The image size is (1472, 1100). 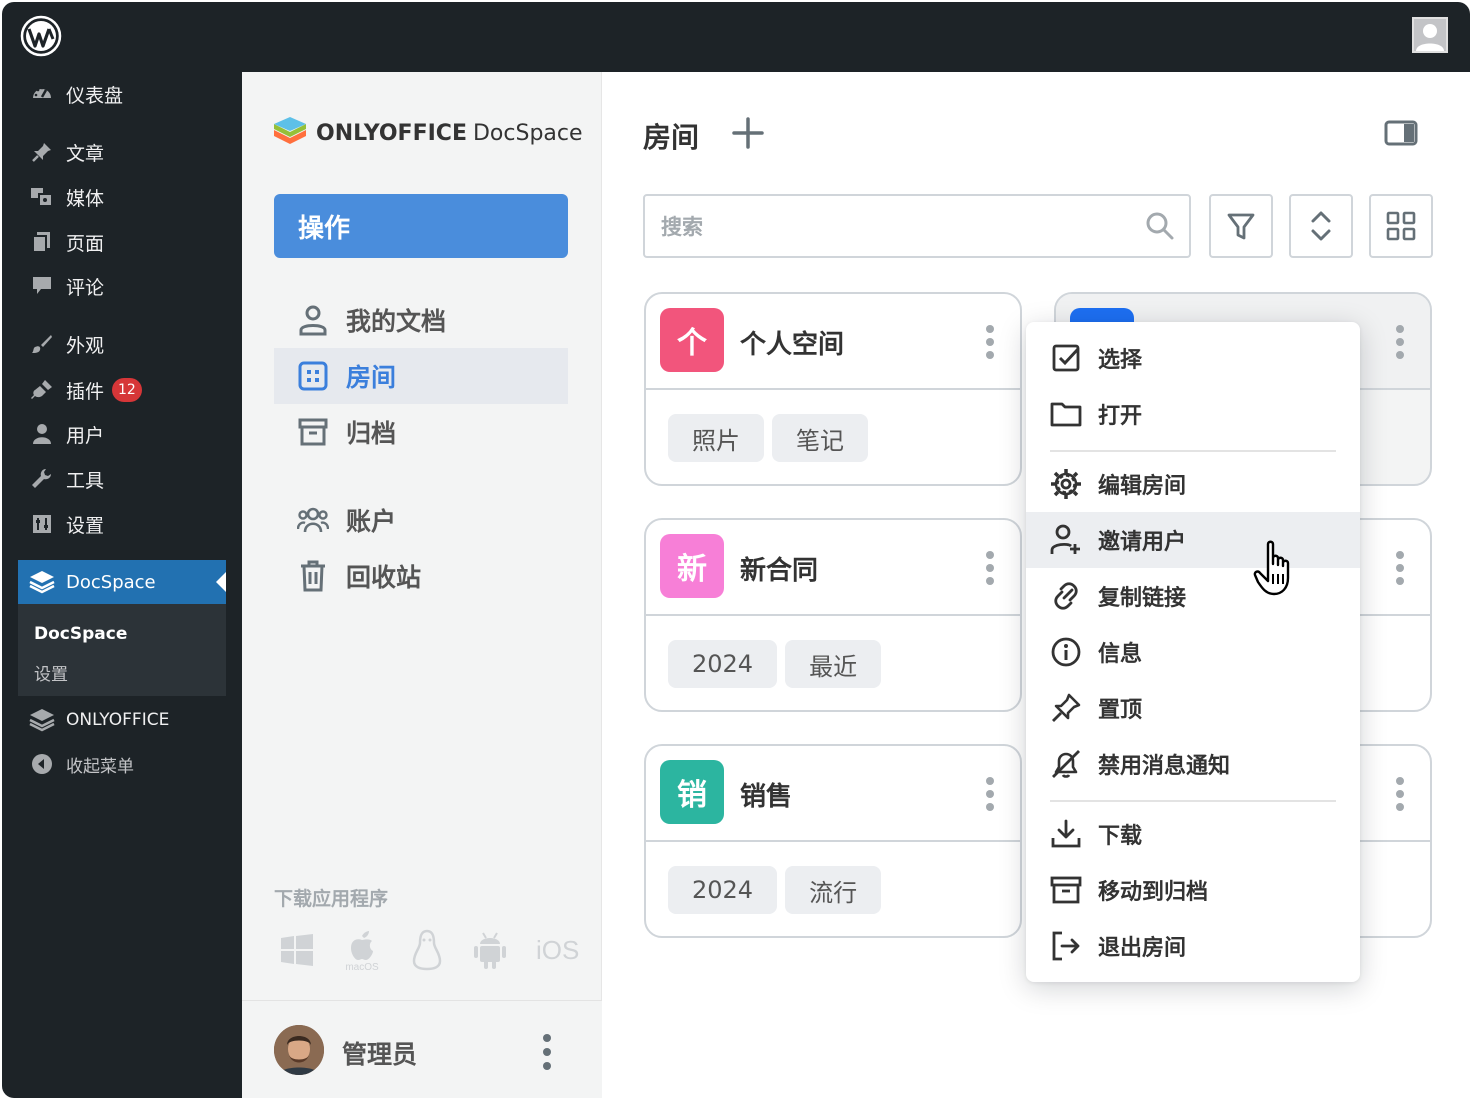 I want to click on menu-item-invite-users: 邀请用户, so click(x=1193, y=540).